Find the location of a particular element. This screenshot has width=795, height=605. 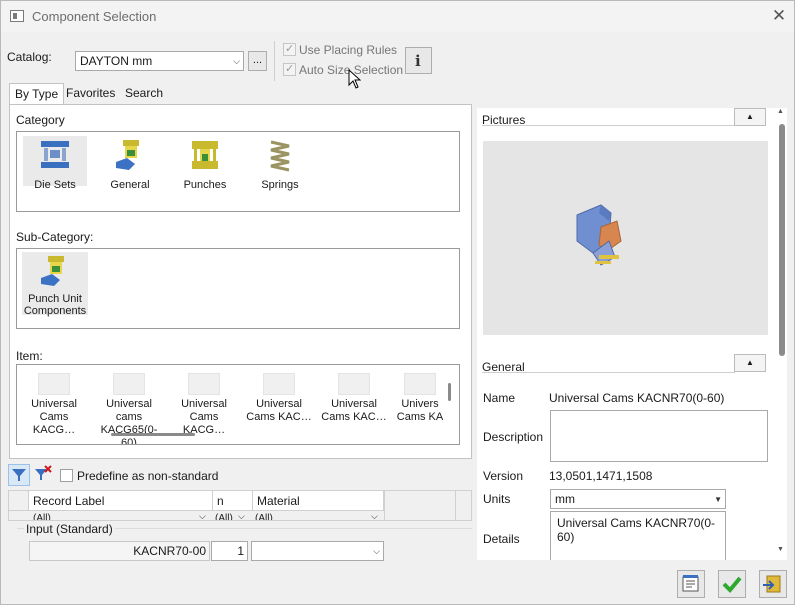

checkmark-icon is located at coordinates (732, 584).